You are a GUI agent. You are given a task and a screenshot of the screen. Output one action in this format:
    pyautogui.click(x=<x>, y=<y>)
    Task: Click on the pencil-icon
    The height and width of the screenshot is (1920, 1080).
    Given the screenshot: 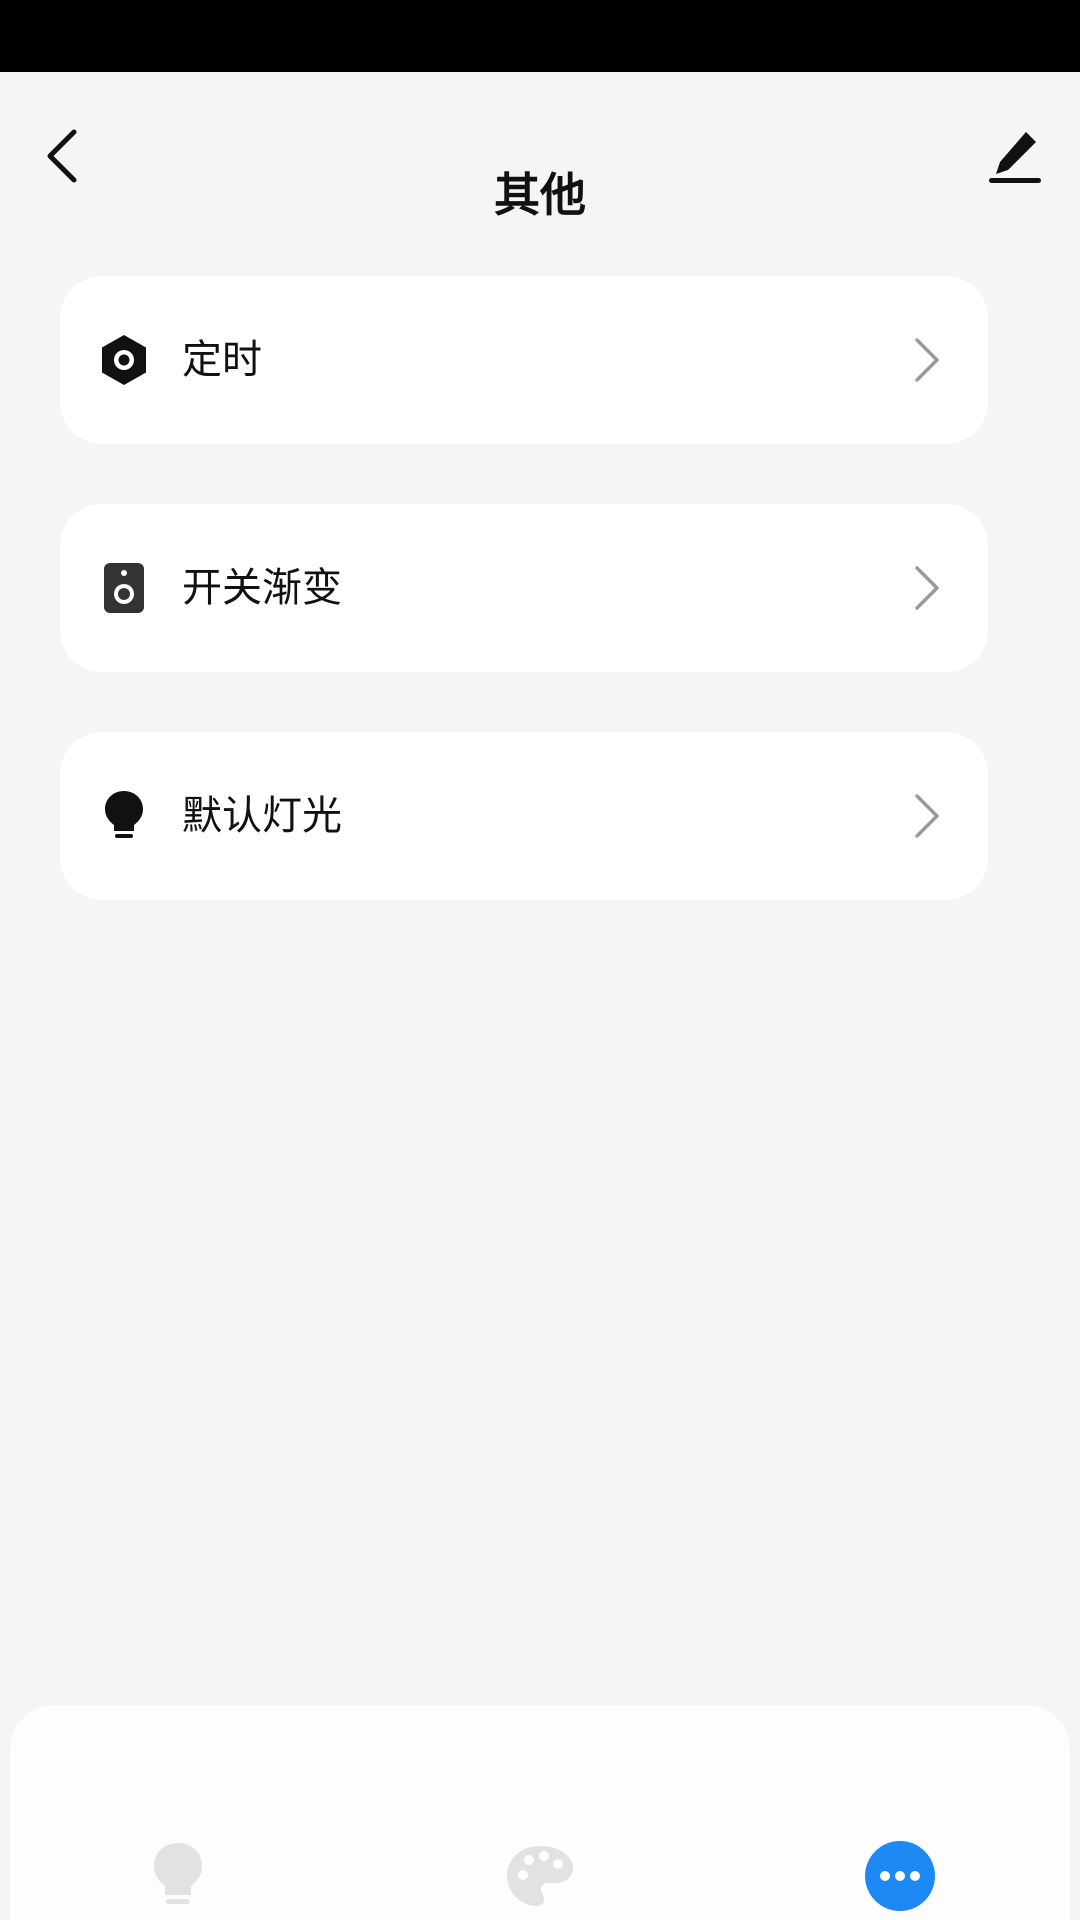 What is the action you would take?
    pyautogui.click(x=1015, y=157)
    